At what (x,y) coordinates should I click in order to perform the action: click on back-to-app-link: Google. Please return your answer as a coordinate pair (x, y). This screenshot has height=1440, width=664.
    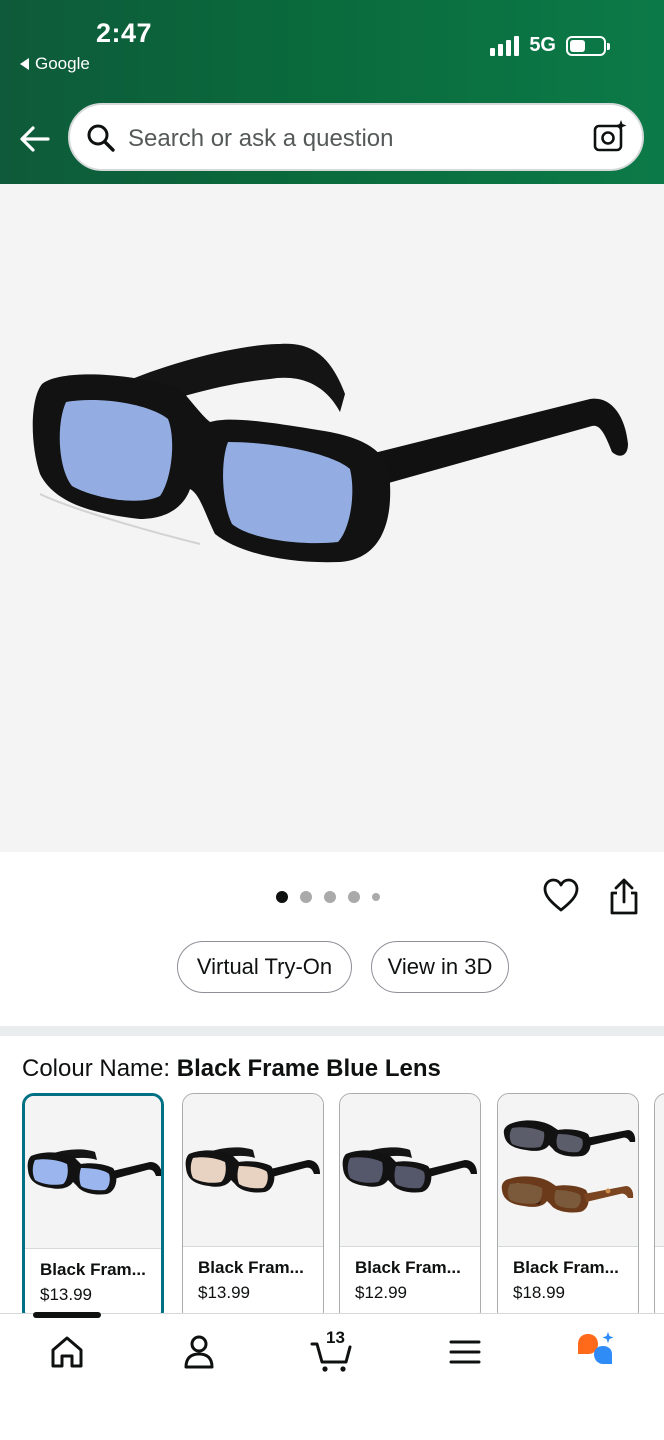
    Looking at the image, I should click on (55, 64).